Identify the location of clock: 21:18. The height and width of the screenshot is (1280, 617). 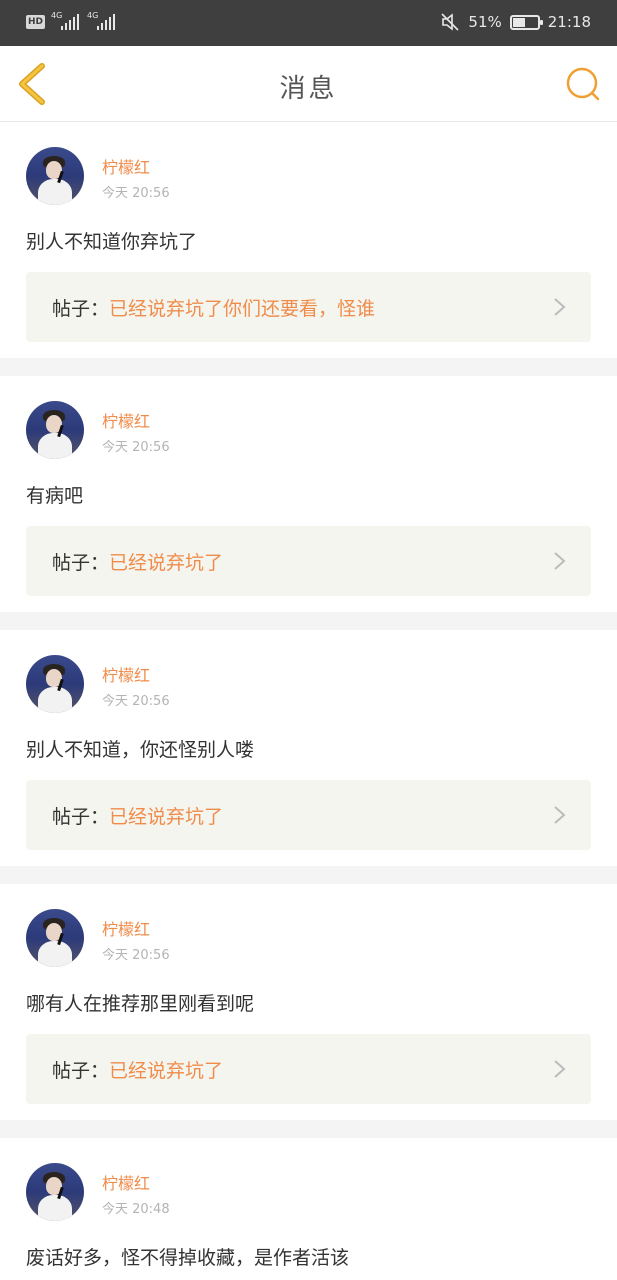
(569, 22).